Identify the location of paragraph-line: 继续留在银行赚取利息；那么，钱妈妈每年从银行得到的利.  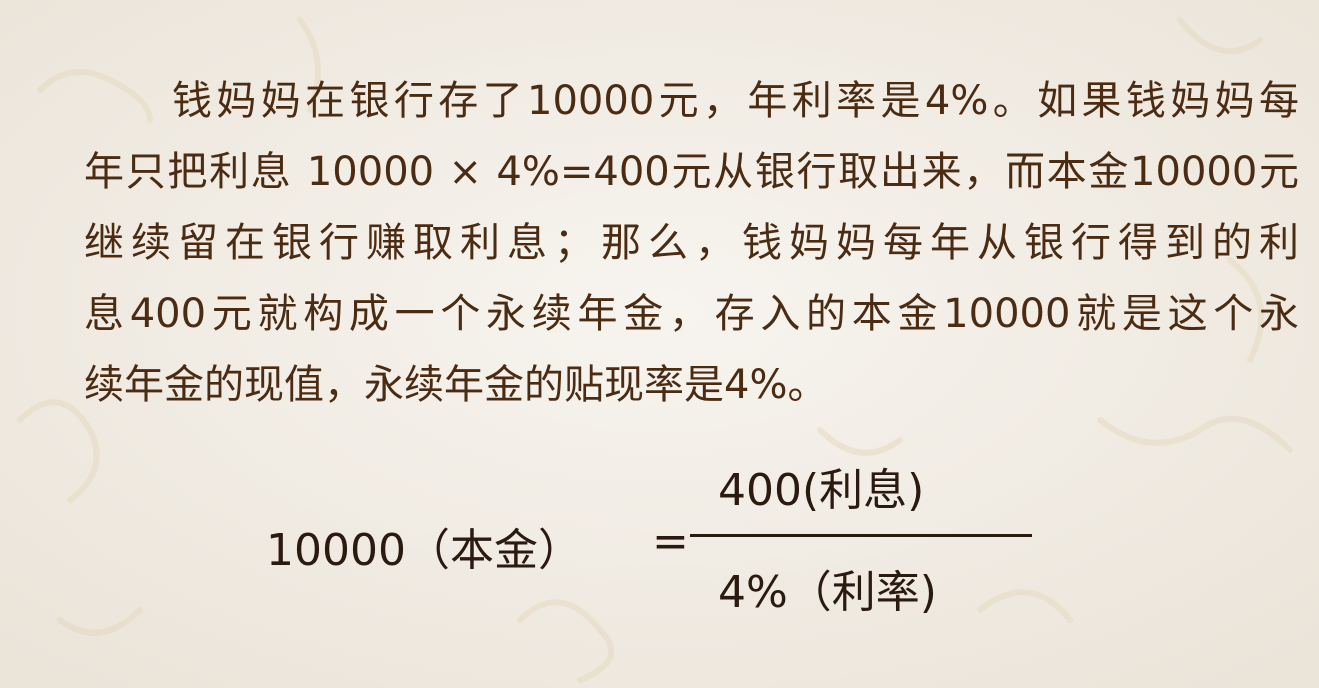
(691, 243).